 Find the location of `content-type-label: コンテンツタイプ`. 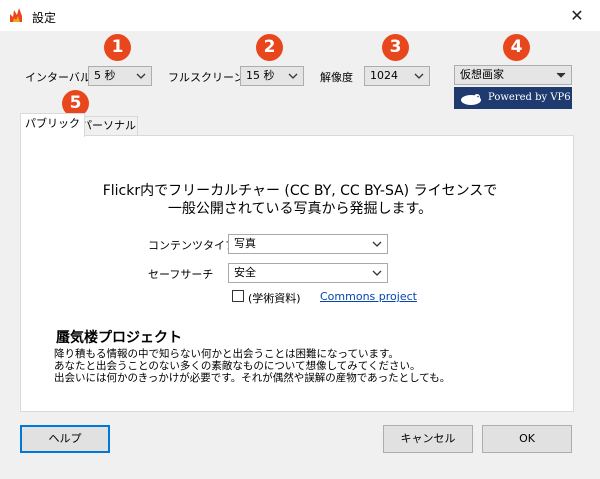

content-type-label: コンテンツタイプ is located at coordinates (192, 245).